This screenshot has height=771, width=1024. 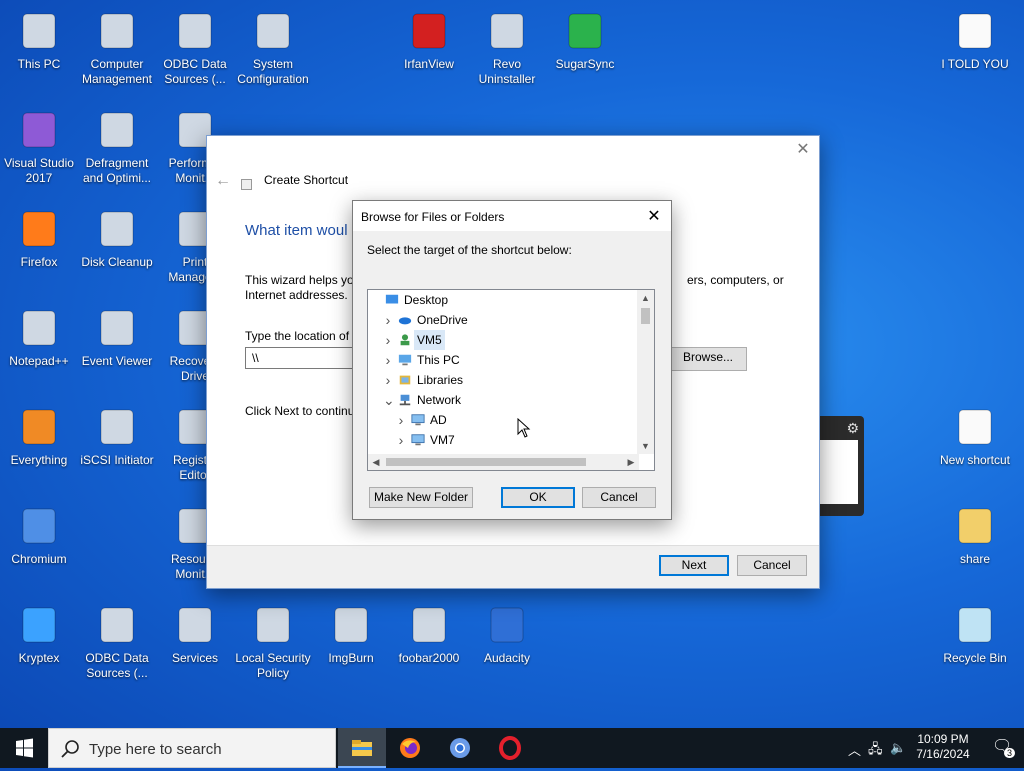 I want to click on scroll-thumb-horizontal, so click(x=486, y=462).